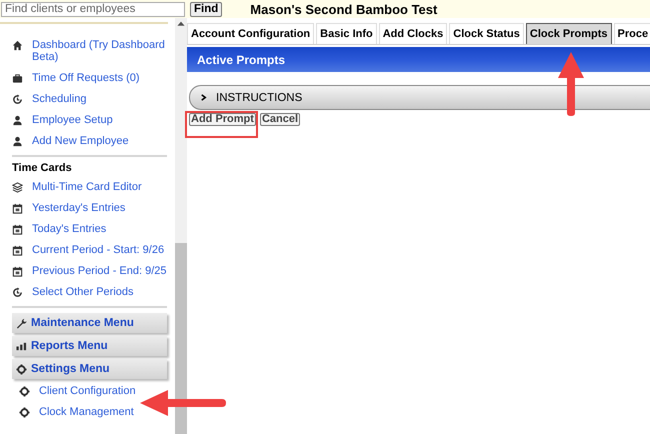 The height and width of the screenshot is (434, 650). Describe the element at coordinates (89, 323) in the screenshot. I see `menu-button: Maintenance Menu` at that location.